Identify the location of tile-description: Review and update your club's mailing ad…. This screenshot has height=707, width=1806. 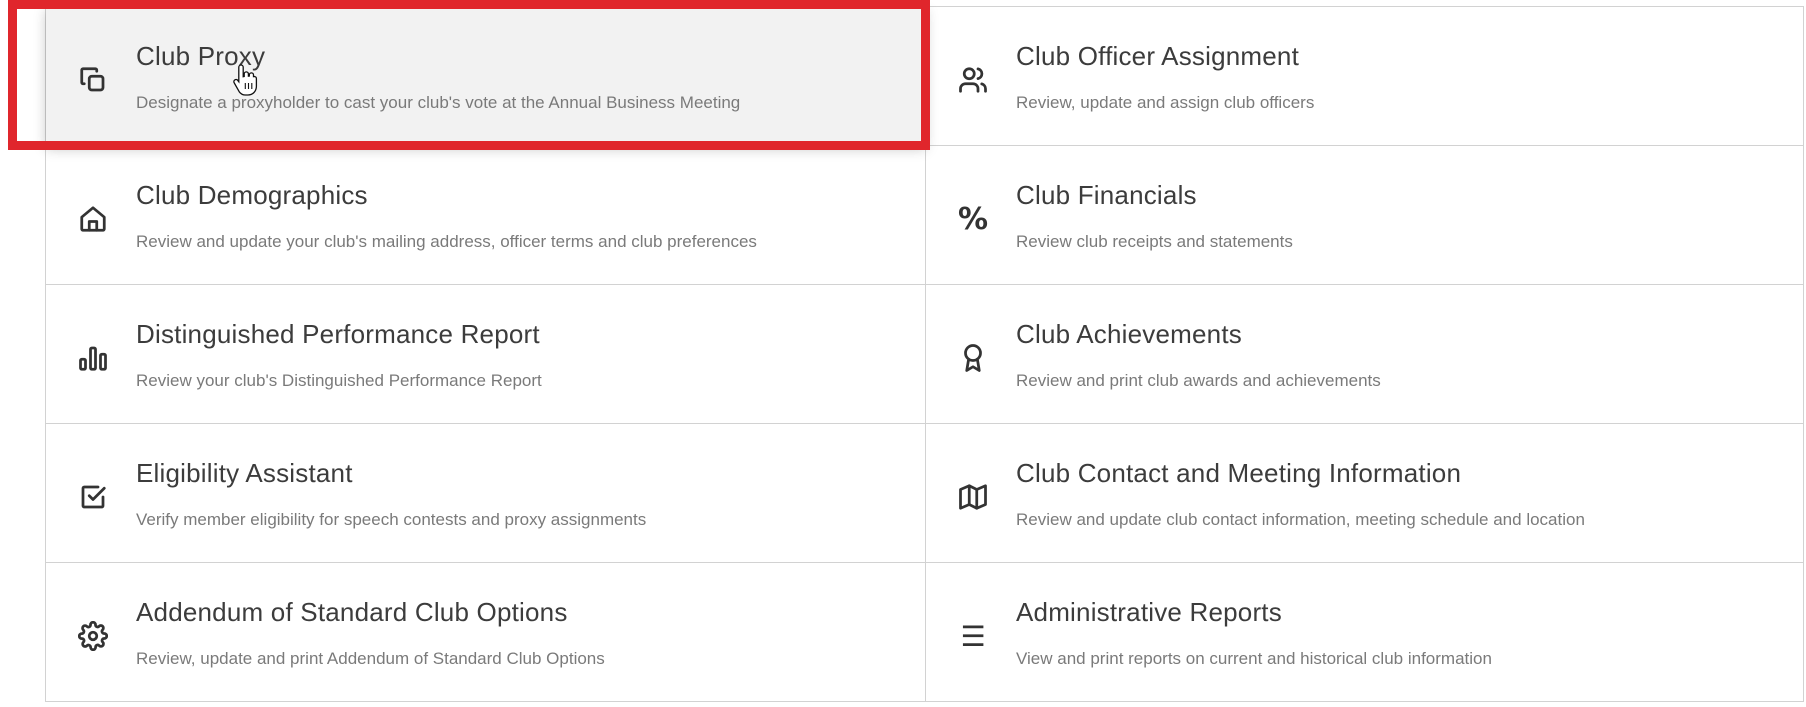
(446, 241).